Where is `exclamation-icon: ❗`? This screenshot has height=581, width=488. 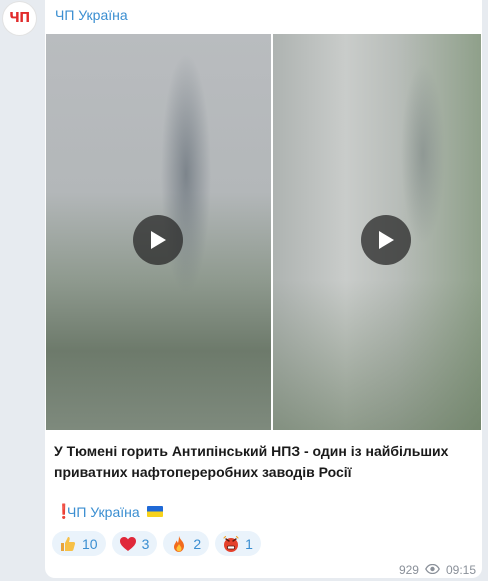 exclamation-icon: ❗ is located at coordinates (64, 511).